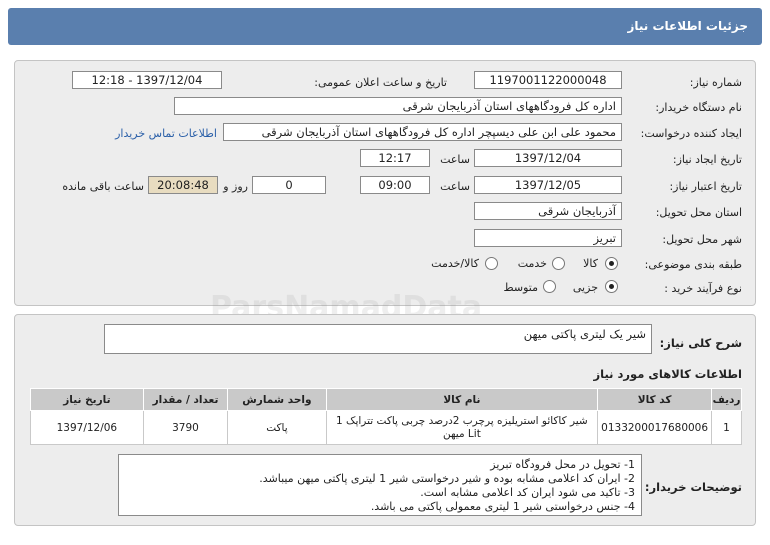 Image resolution: width=770 pixels, height=545 pixels. I want to click on remaining-time-field: 20:08:48, so click(183, 185).